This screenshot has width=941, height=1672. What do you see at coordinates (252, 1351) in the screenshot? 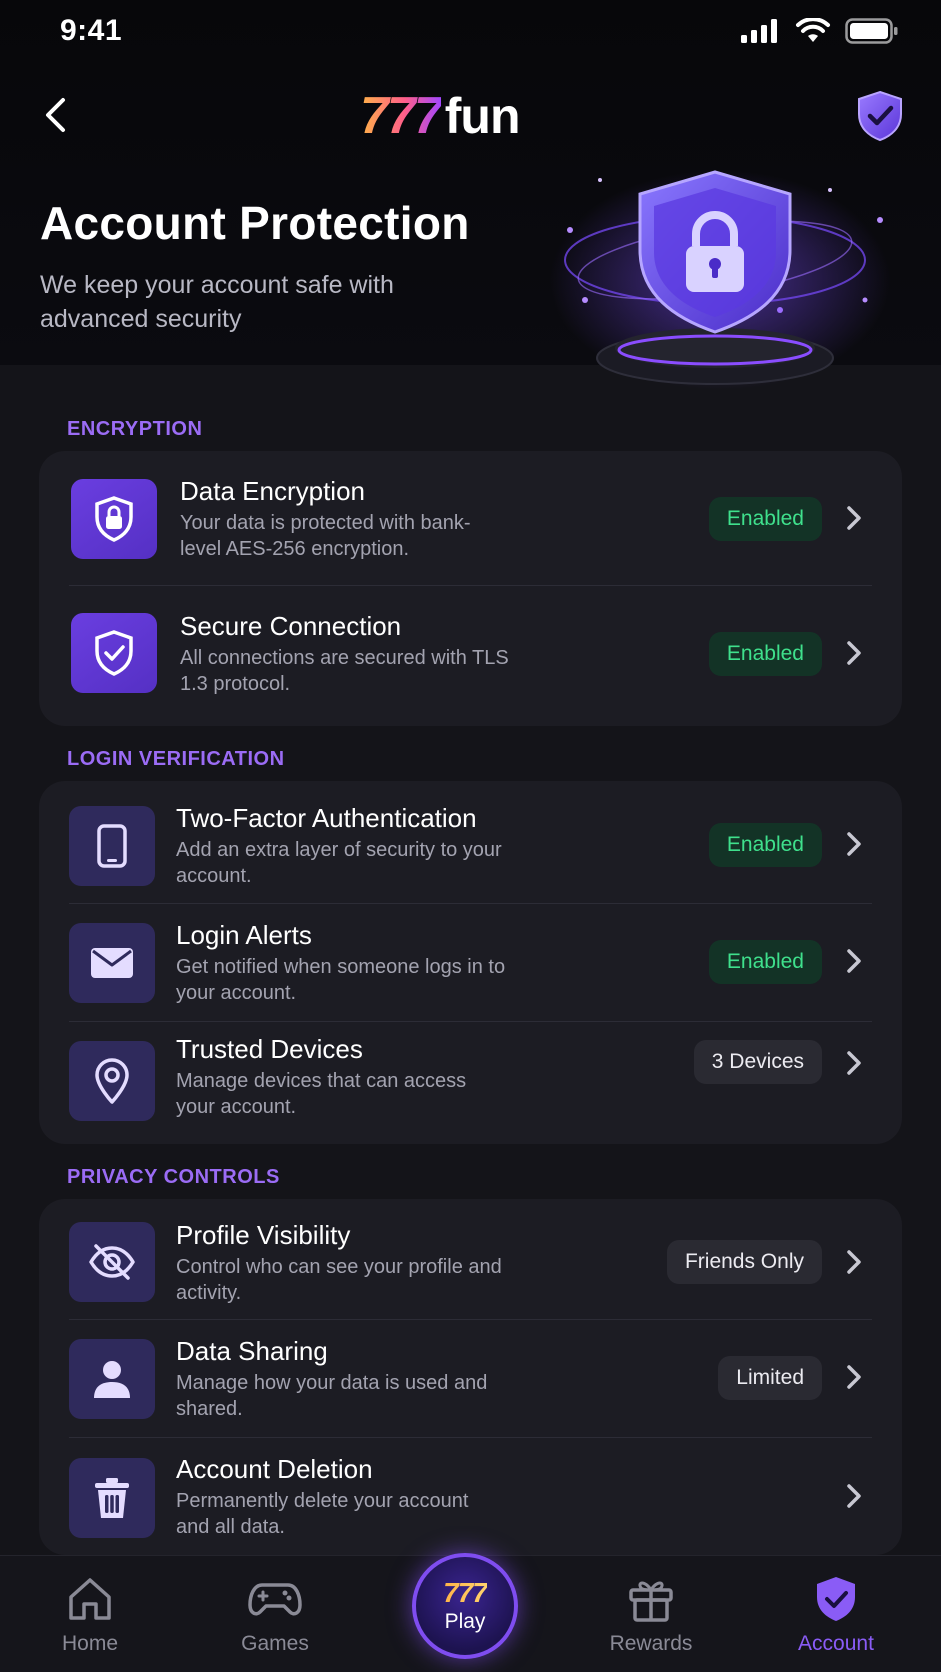
I see `row-title: Data Sharing` at bounding box center [252, 1351].